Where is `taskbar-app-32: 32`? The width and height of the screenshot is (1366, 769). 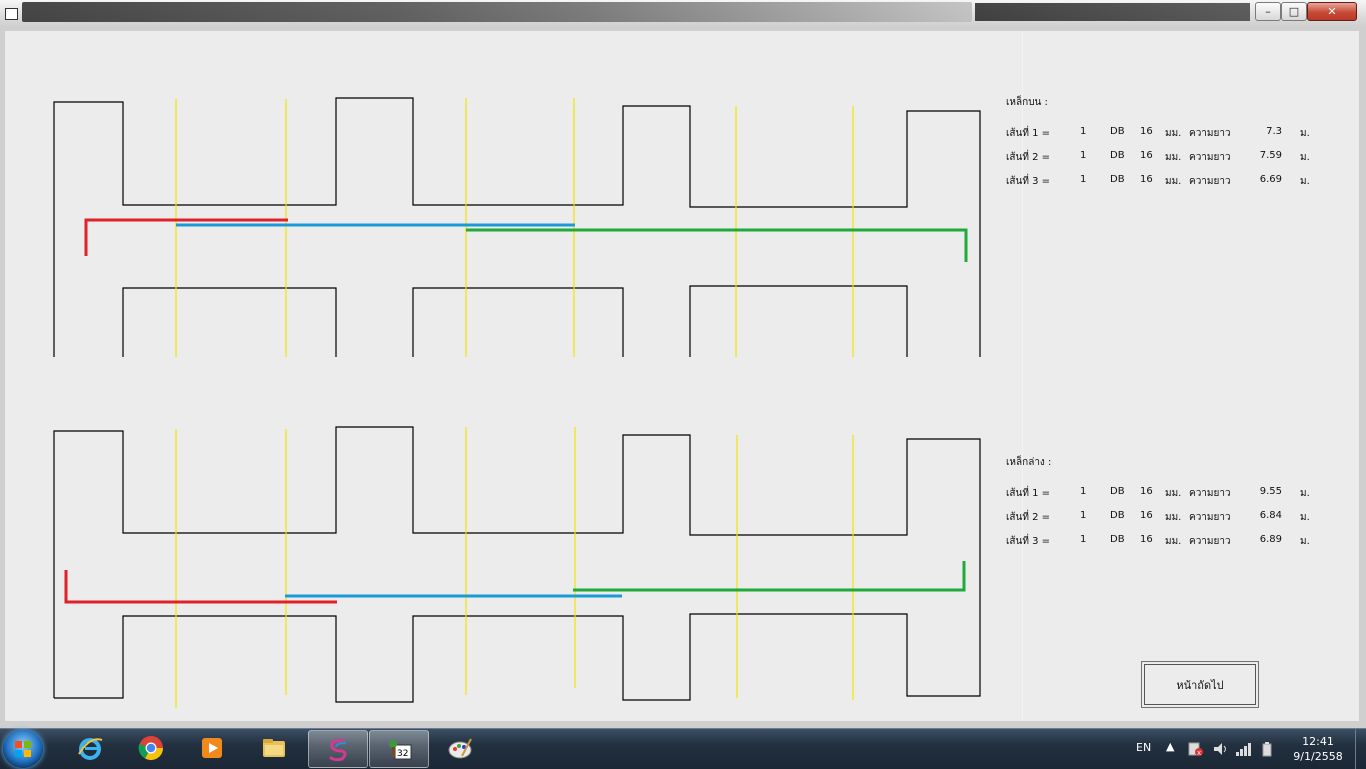
taskbar-app-32: 32 is located at coordinates (399, 749).